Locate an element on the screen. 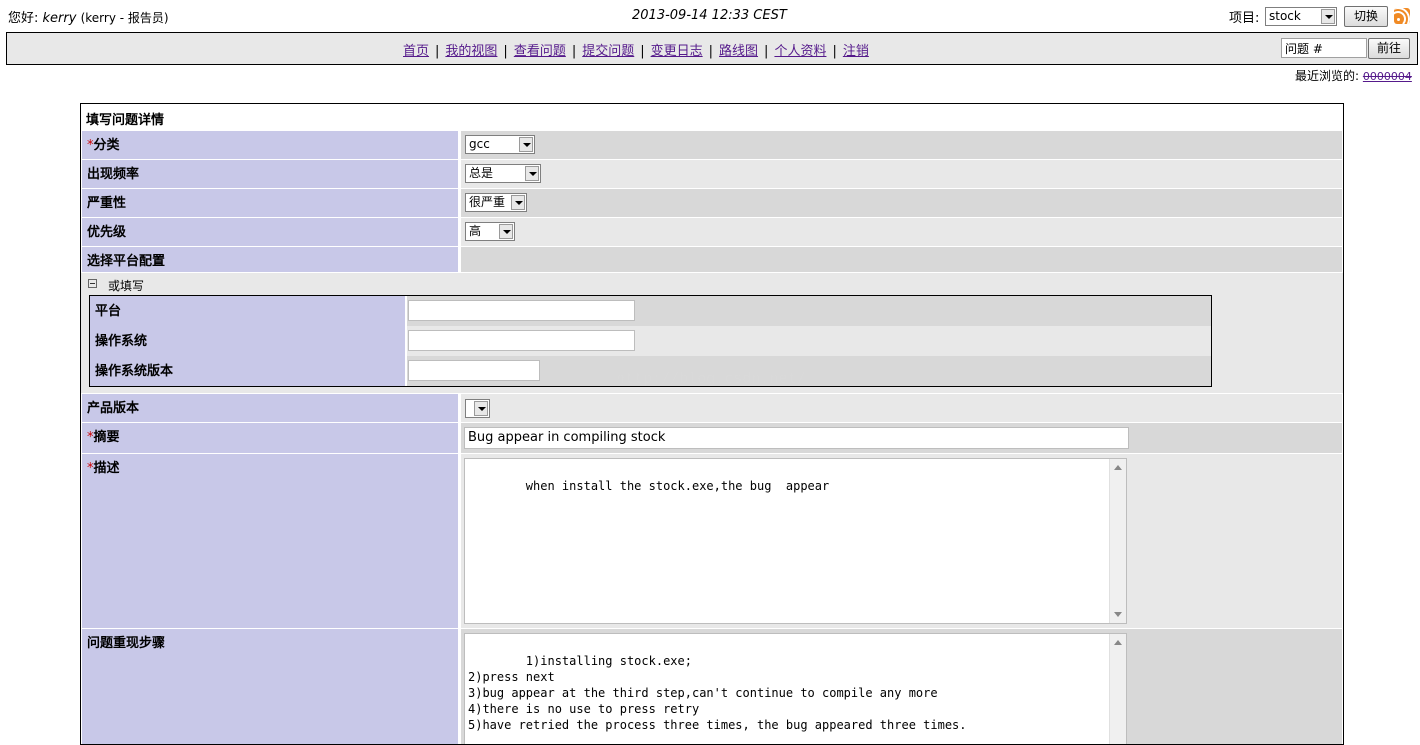 This screenshot has height=745, width=1420. rss-feed-icon is located at coordinates (1402, 16).